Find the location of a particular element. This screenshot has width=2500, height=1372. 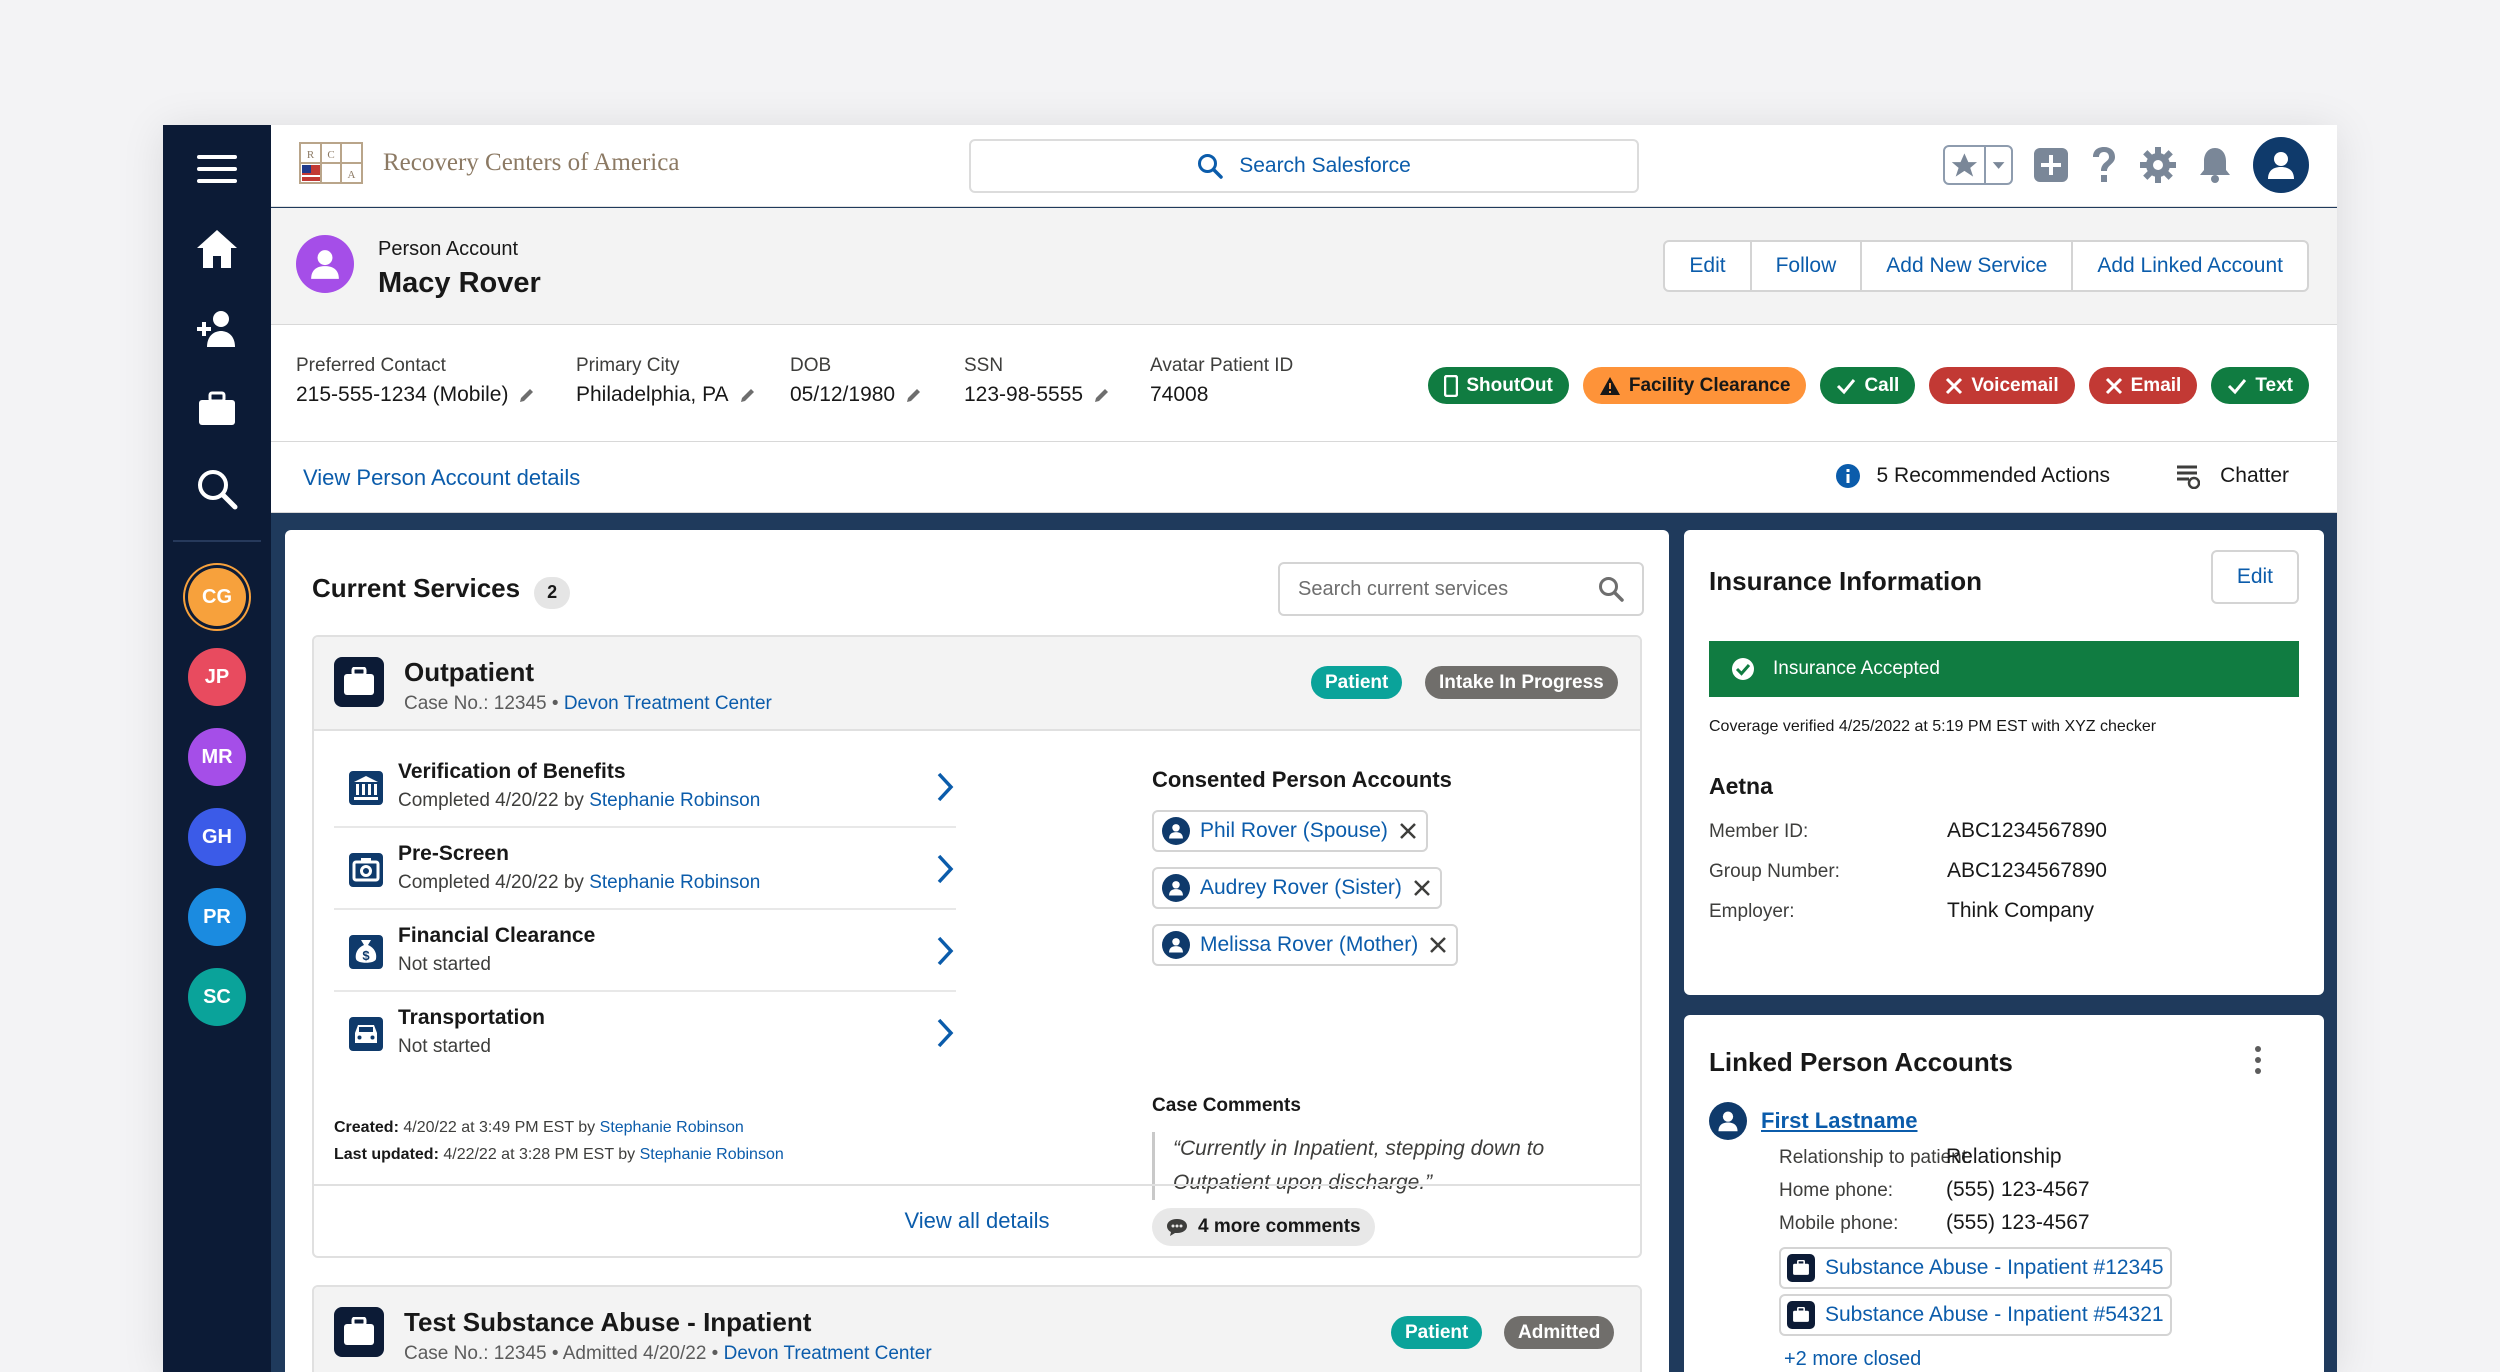

linked-case-pill: Substance Abuse - Inpatient #54321 is located at coordinates (1975, 1315).